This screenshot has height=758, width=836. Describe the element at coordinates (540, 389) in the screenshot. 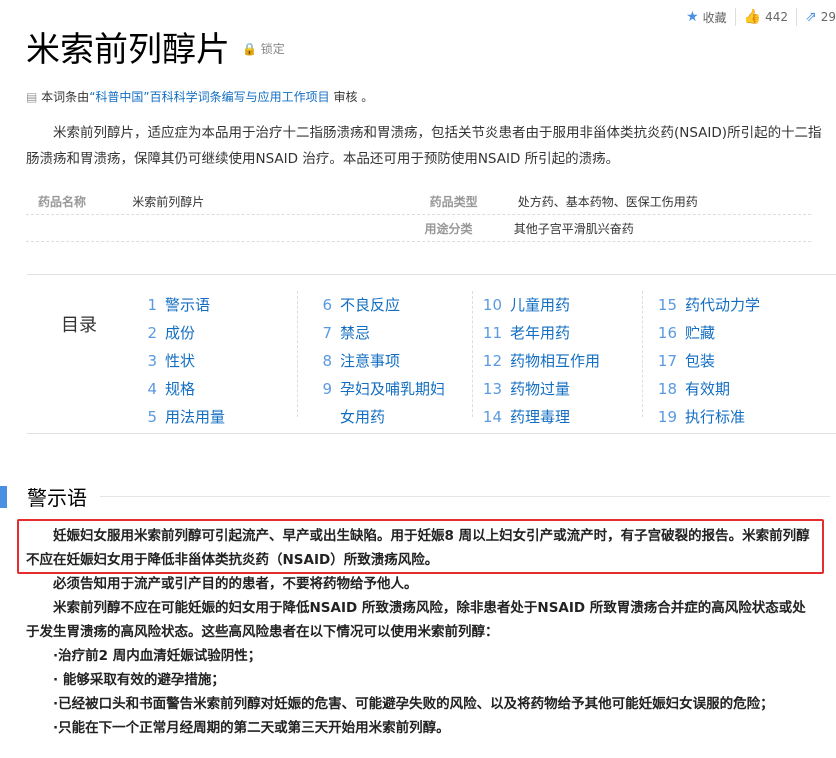

I see `toc-link: 药物过量` at that location.